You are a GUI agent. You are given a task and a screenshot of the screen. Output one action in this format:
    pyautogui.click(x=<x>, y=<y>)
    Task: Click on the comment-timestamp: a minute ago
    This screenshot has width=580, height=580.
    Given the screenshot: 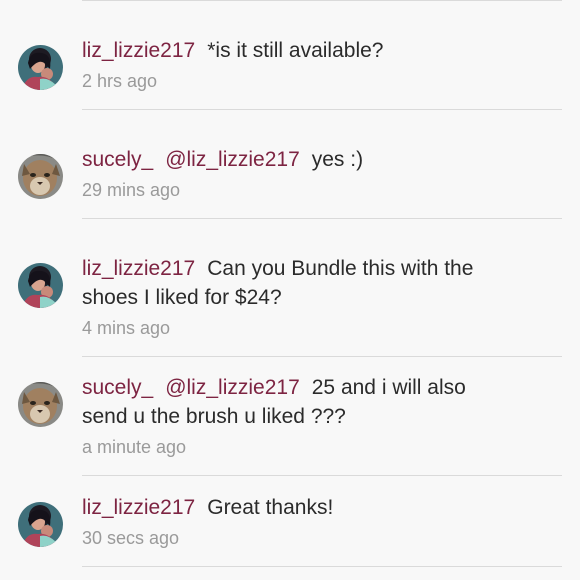 What is the action you would take?
    pyautogui.click(x=134, y=447)
    